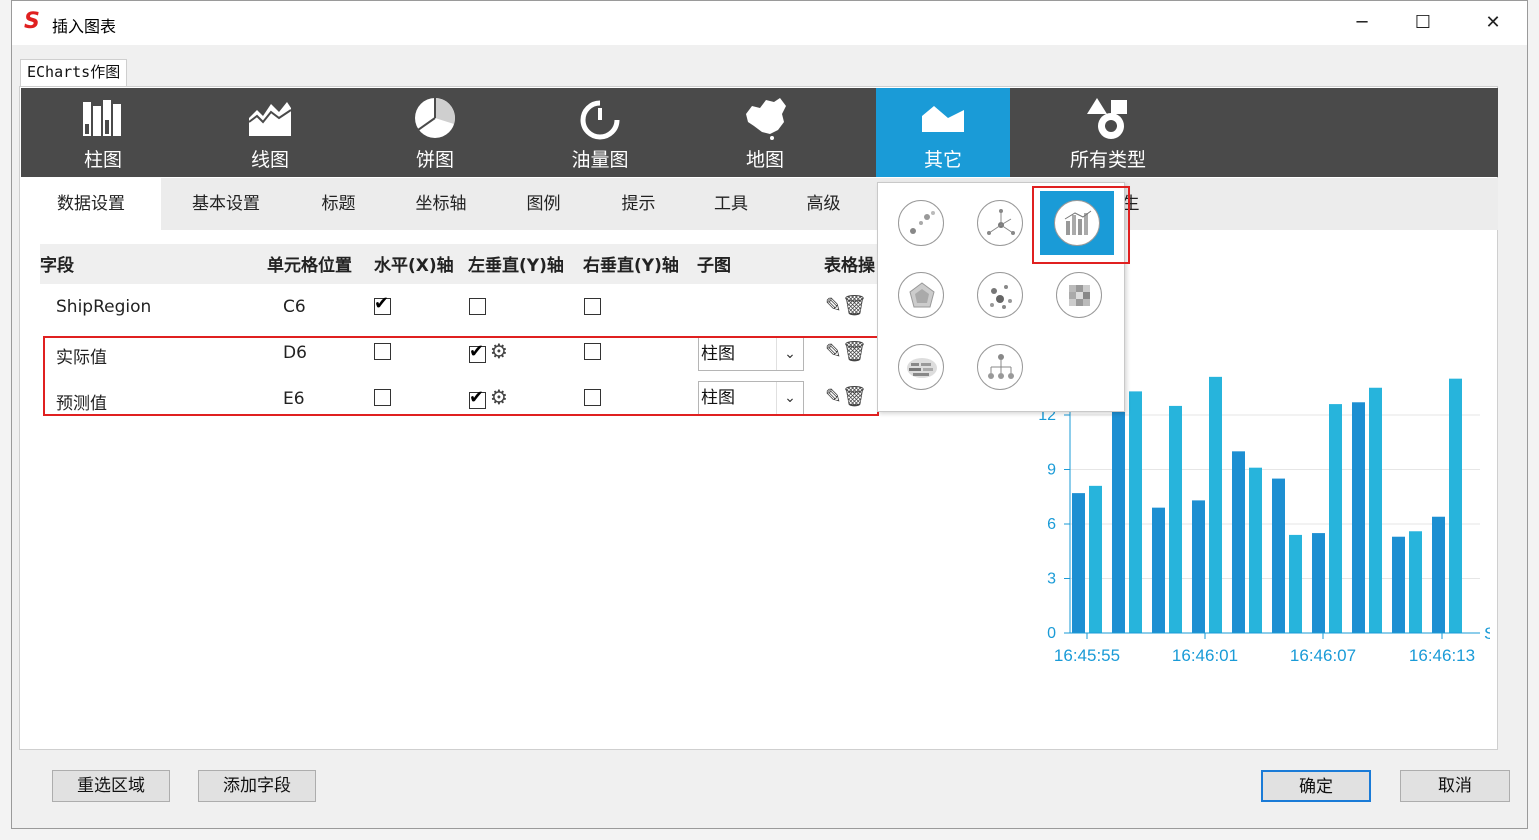 This screenshot has height=840, width=1539. I want to click on x-tick-label: 16:46:07, so click(1323, 655).